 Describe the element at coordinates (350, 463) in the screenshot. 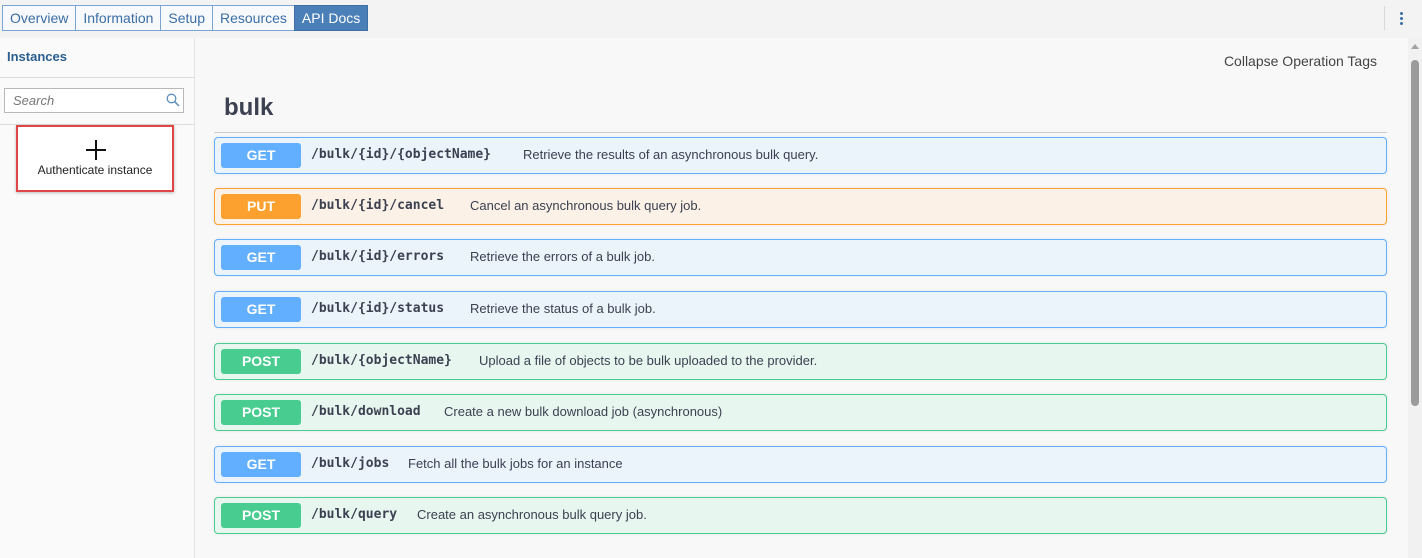

I see `operation-path: /bulk/jobs` at that location.